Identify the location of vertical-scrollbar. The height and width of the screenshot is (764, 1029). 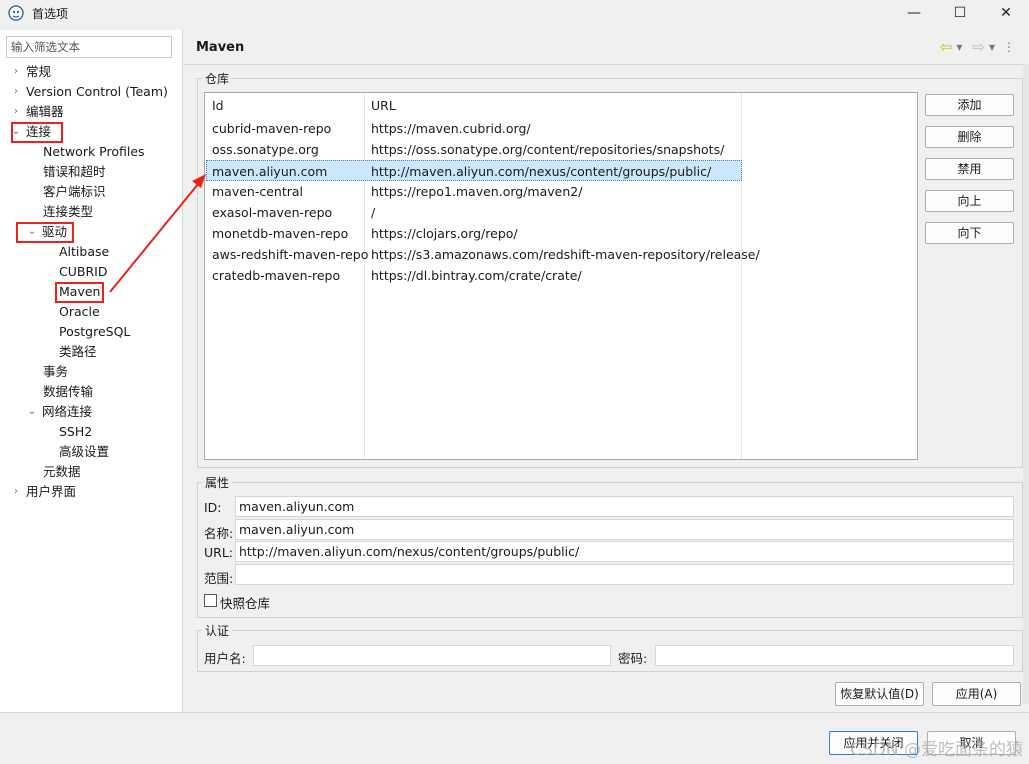
(1026, 384).